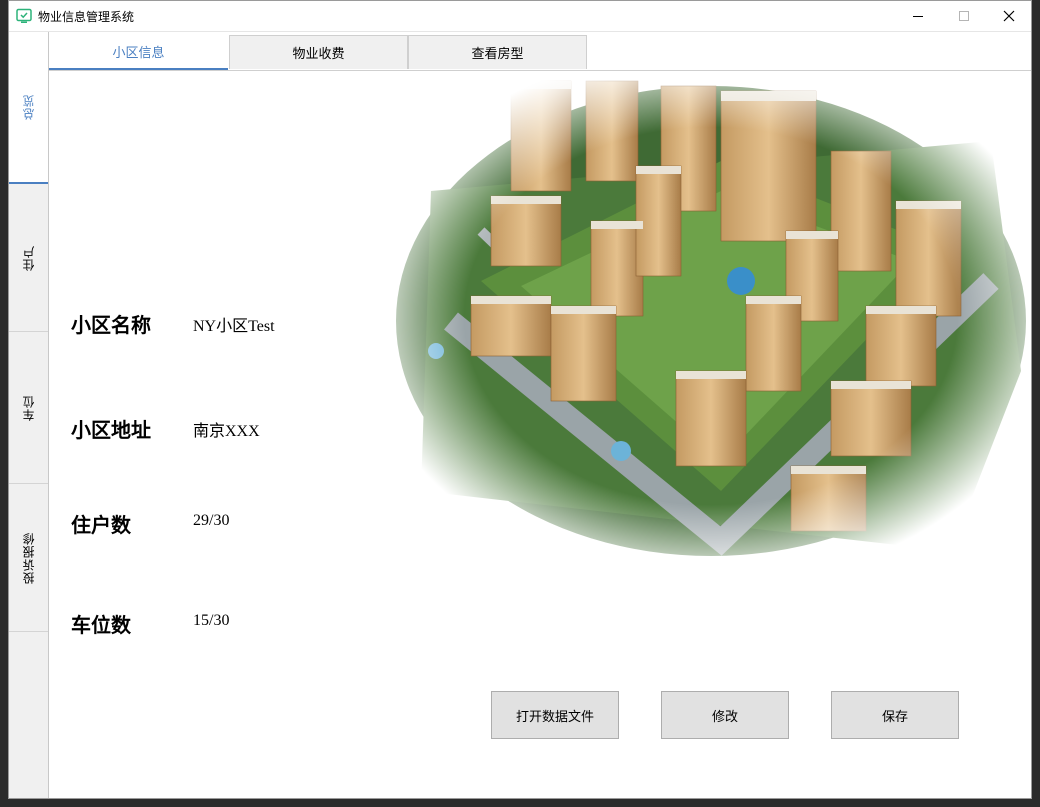 The height and width of the screenshot is (807, 1040). Describe the element at coordinates (318, 52) in the screenshot. I see `tab-property-fees: 物业收费` at that location.